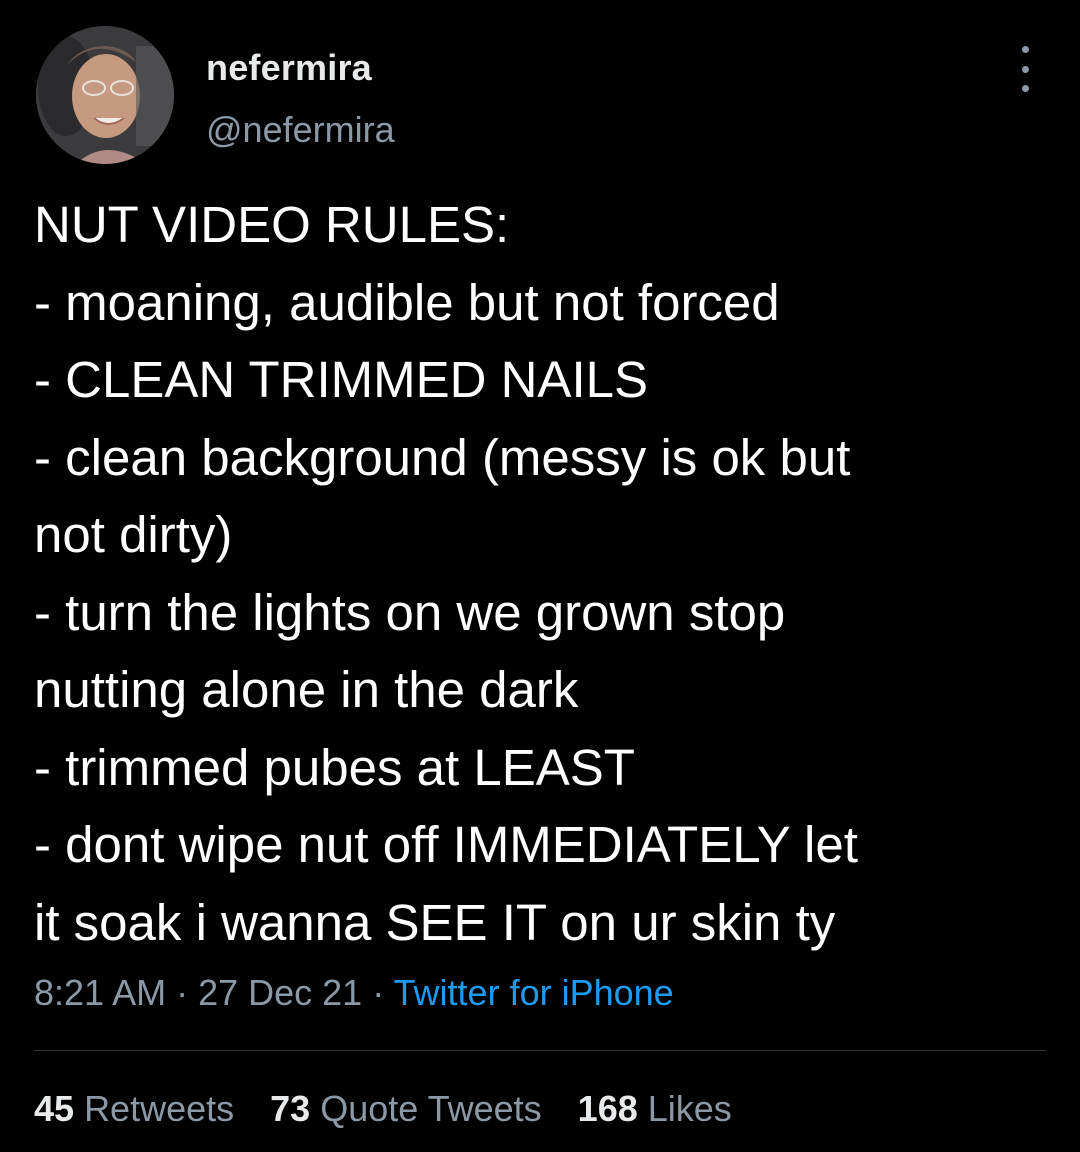 The image size is (1080, 1152). I want to click on retweets-stat: 45 Retweets, so click(134, 1109).